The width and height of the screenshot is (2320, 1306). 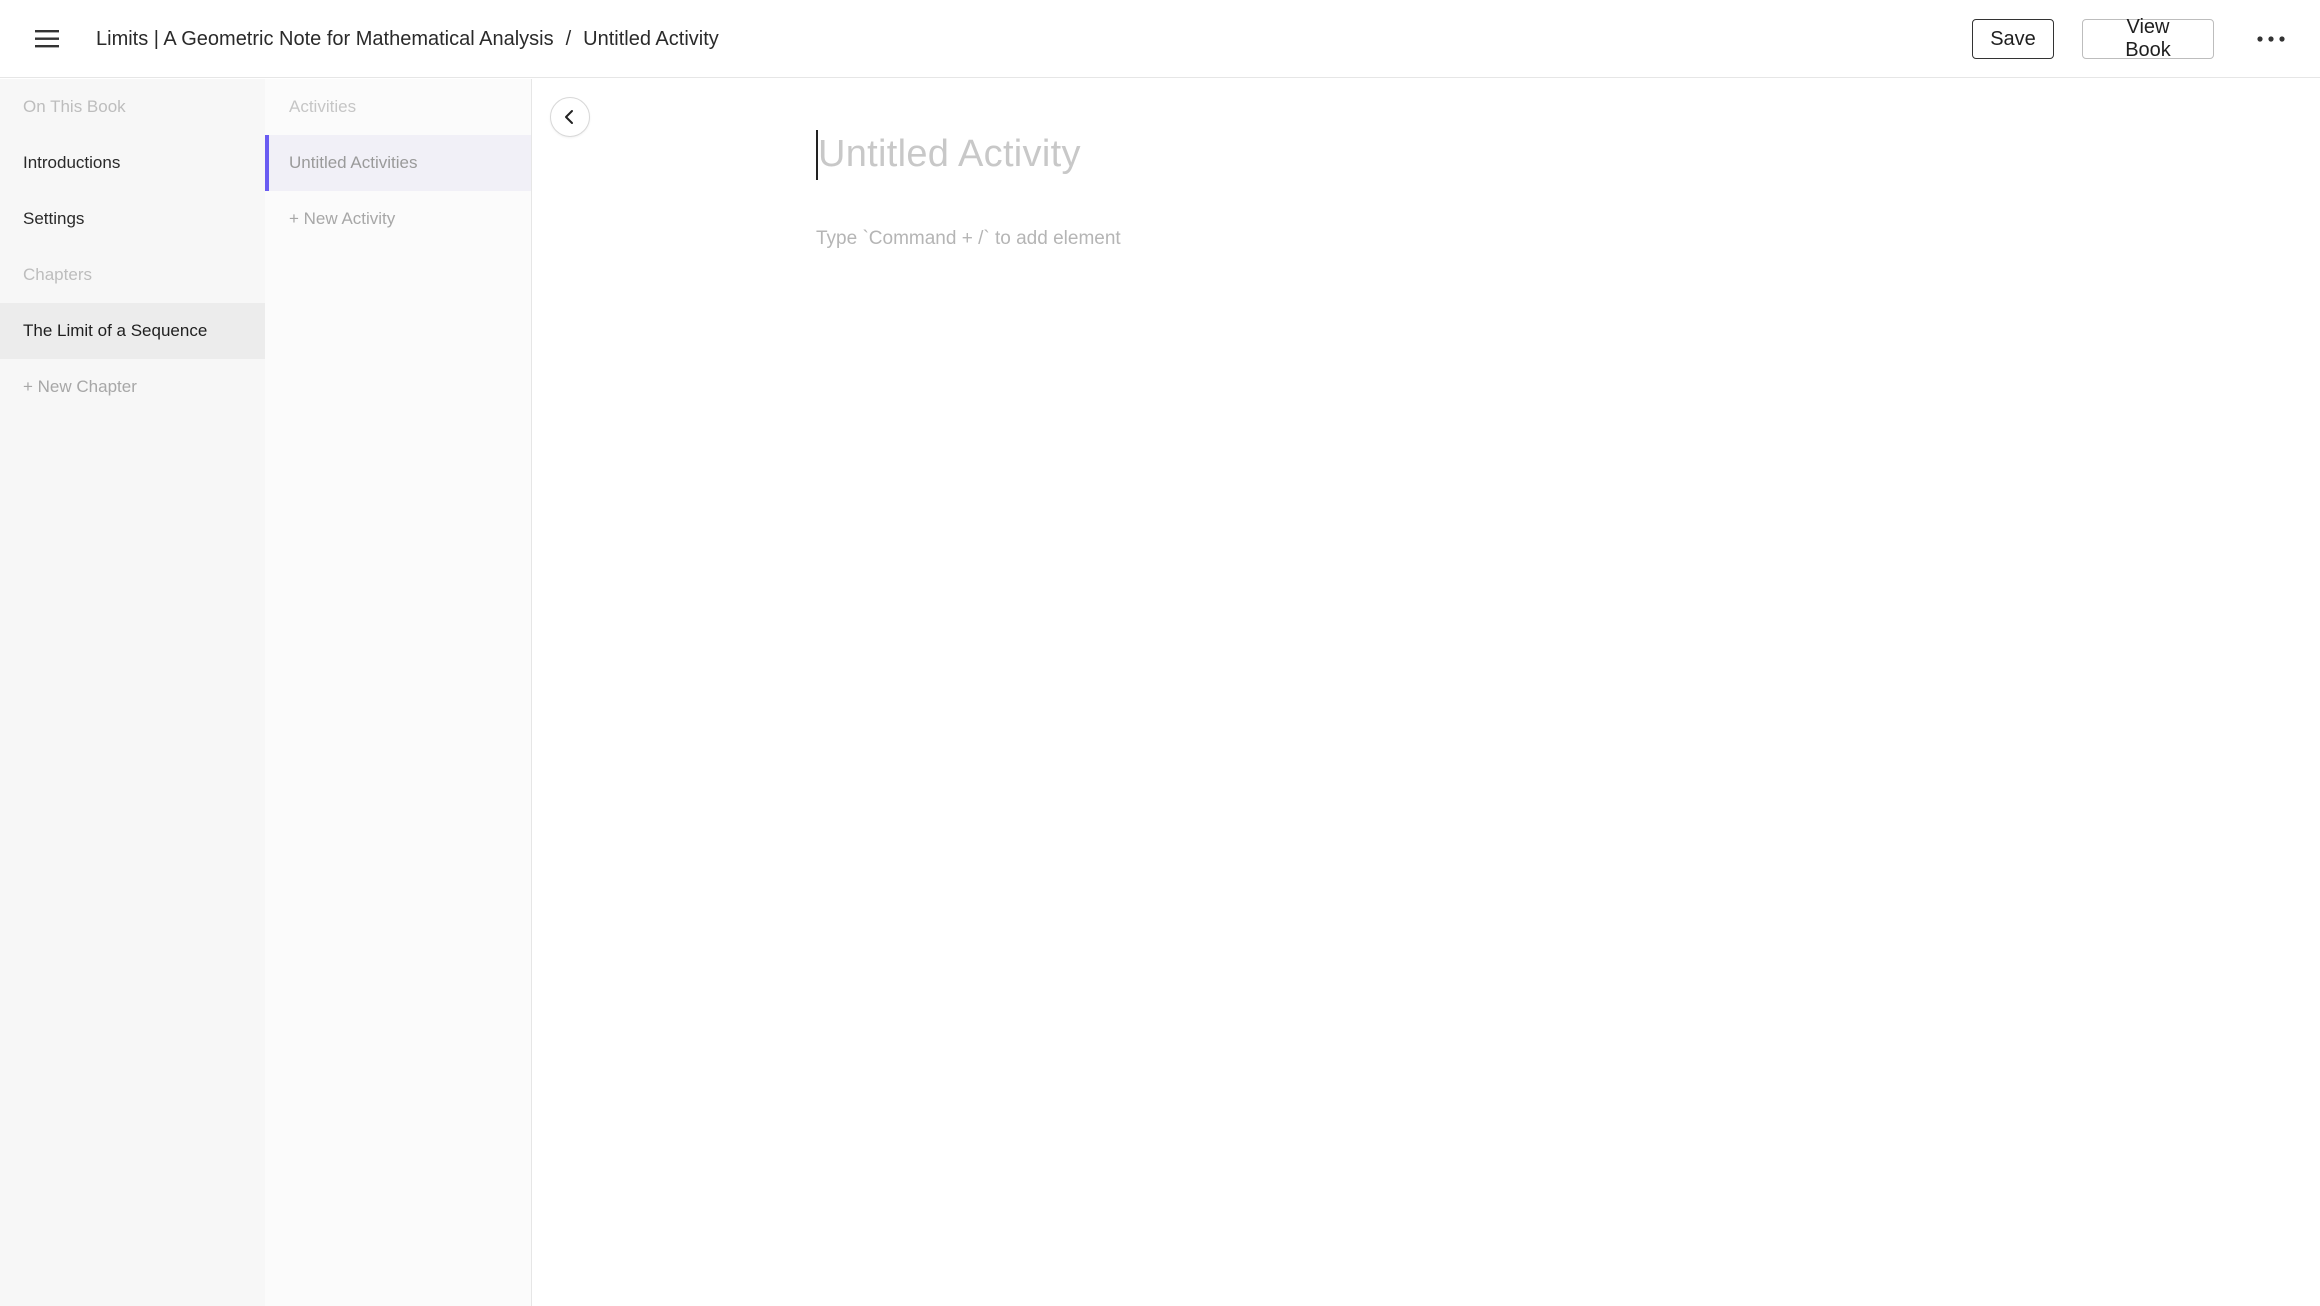 What do you see at coordinates (398, 163) in the screenshot?
I see `activity-item-untitled: Untitled Activities` at bounding box center [398, 163].